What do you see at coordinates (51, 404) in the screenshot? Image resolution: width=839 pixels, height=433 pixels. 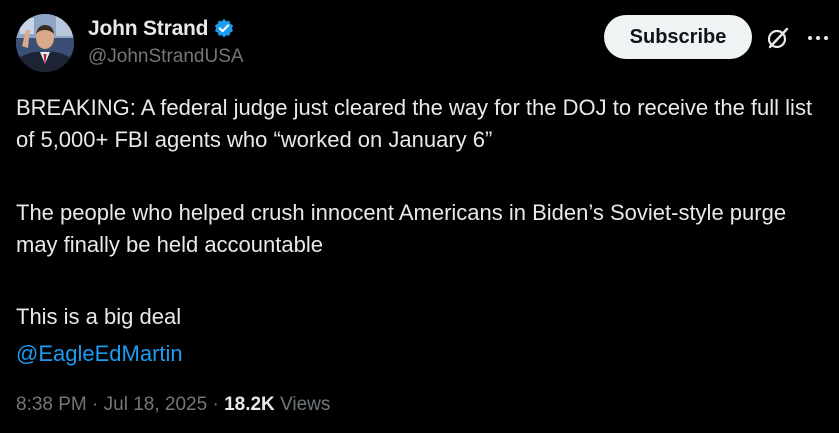 I see `tweet-time: 8:38 PM` at bounding box center [51, 404].